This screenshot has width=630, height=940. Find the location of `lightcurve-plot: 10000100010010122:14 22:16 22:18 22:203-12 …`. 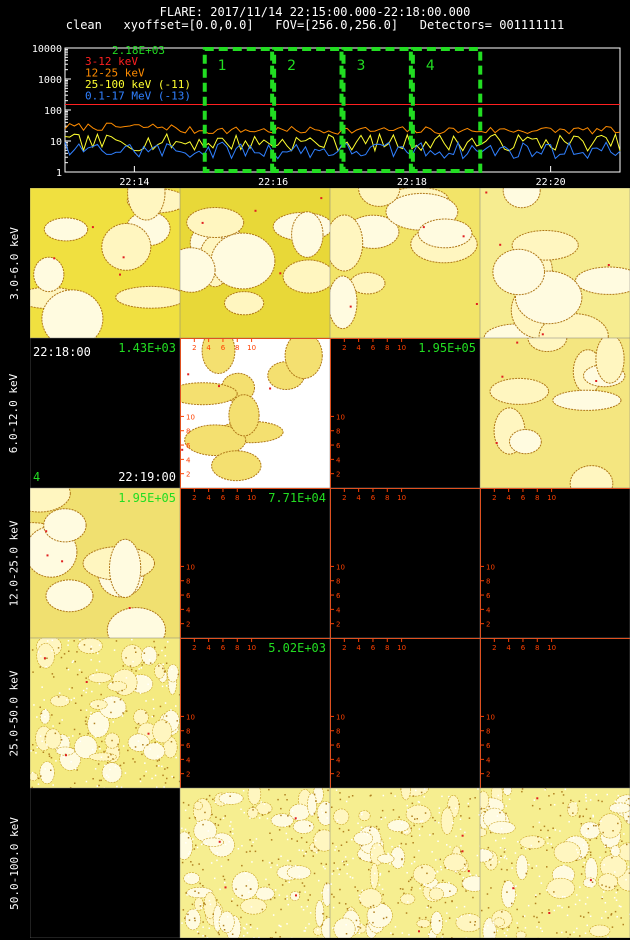

lightcurve-plot: 10000100010010122:14 22:16 22:18 22:203-12 … is located at coordinates (326, 116).